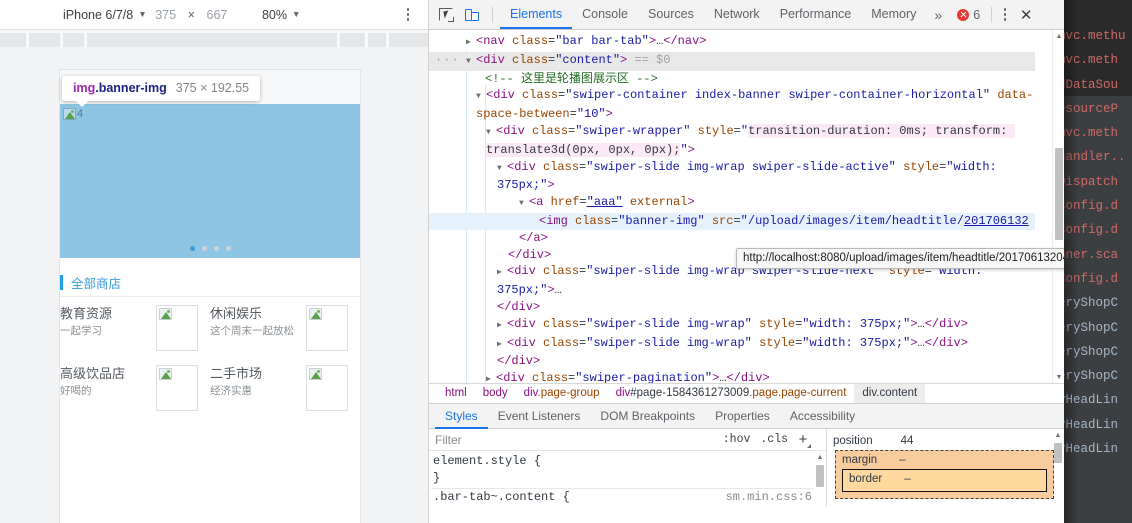  What do you see at coordinates (86, 313) in the screenshot?
I see `shop-card-title: 教育资源` at bounding box center [86, 313].